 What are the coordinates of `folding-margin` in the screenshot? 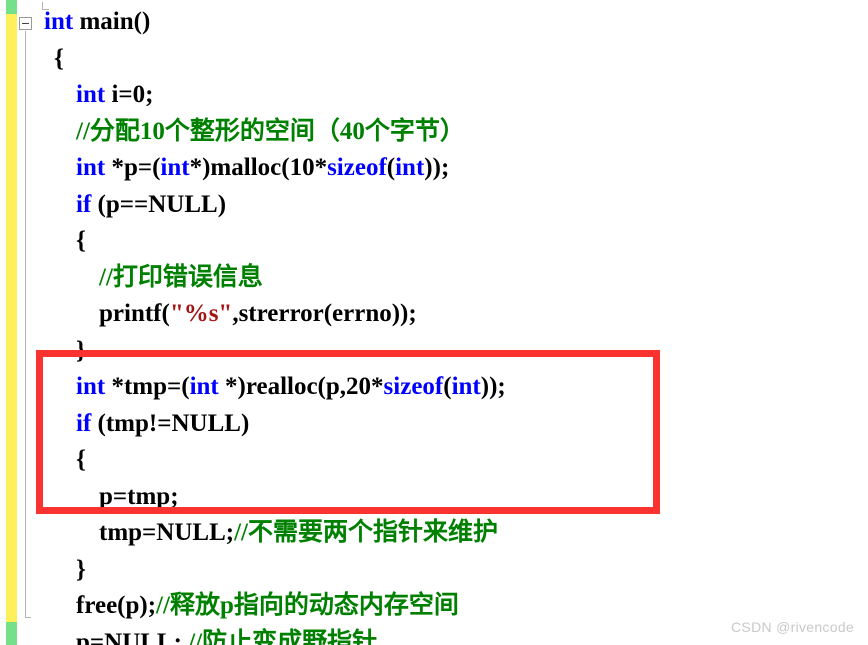 It's located at (33, 322).